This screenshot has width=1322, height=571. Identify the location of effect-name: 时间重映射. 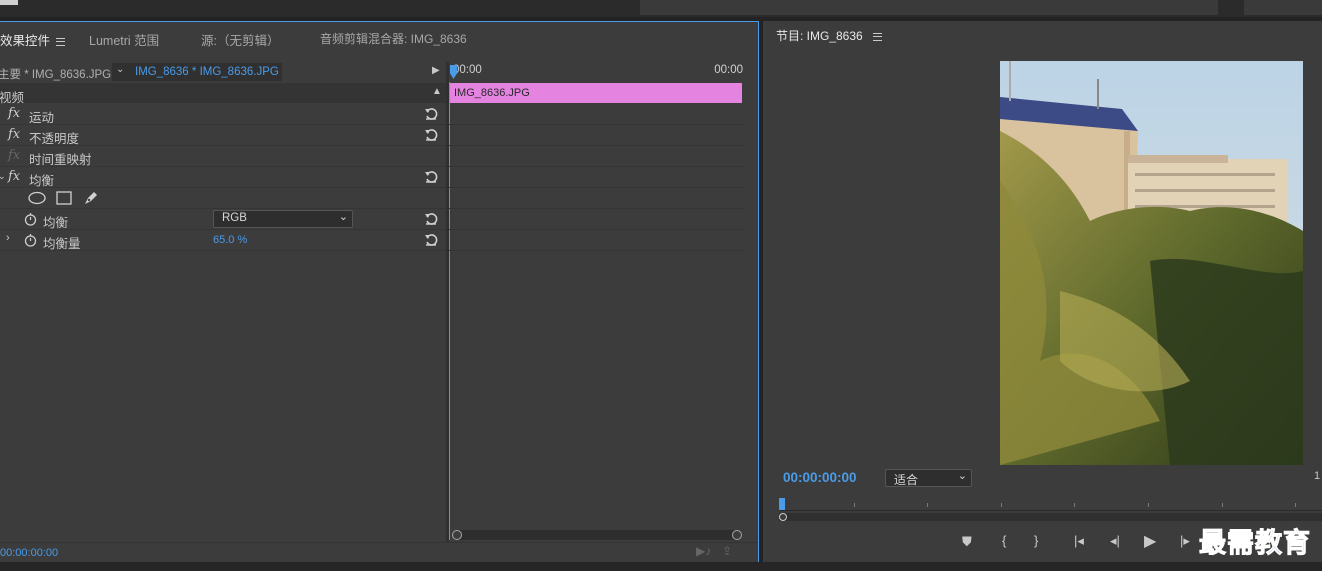
(60, 160).